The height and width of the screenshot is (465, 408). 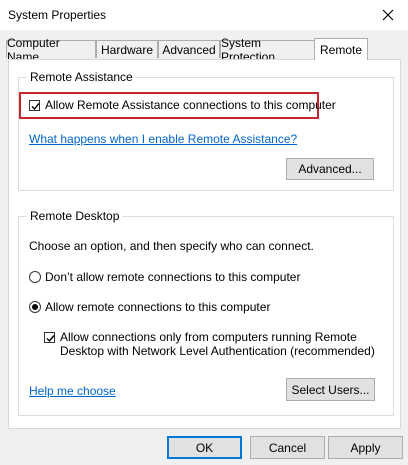 I want to click on tab-hardware: Hardware, so click(x=127, y=49).